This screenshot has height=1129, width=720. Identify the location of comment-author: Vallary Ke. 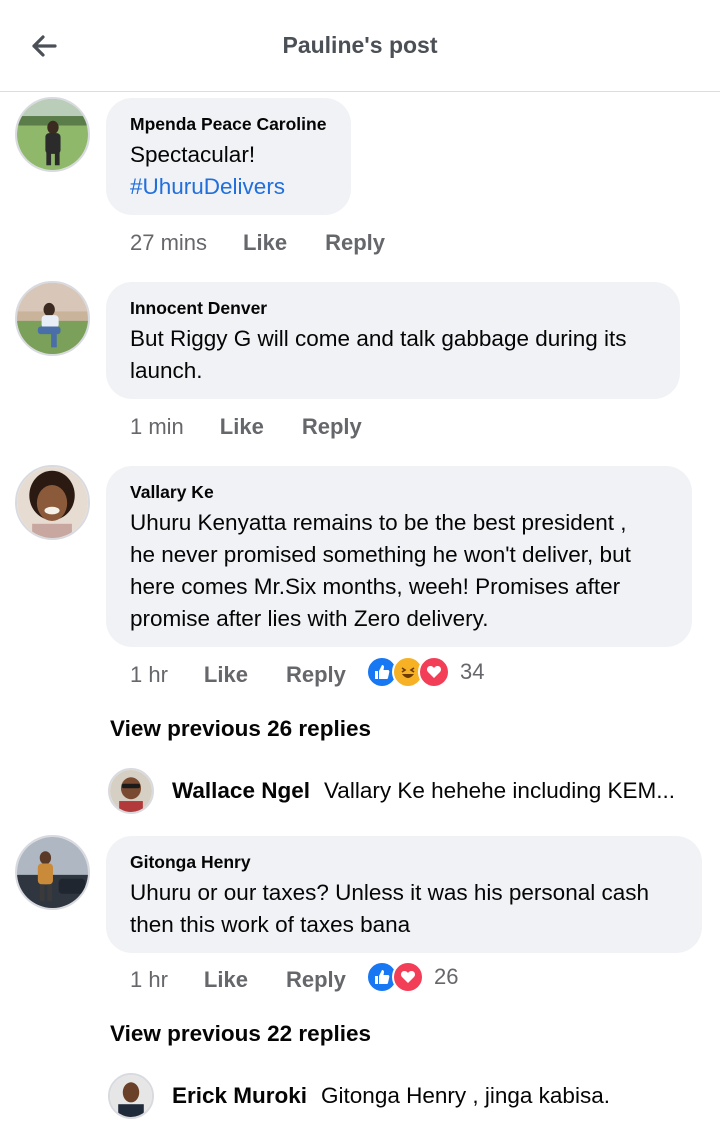
(399, 492).